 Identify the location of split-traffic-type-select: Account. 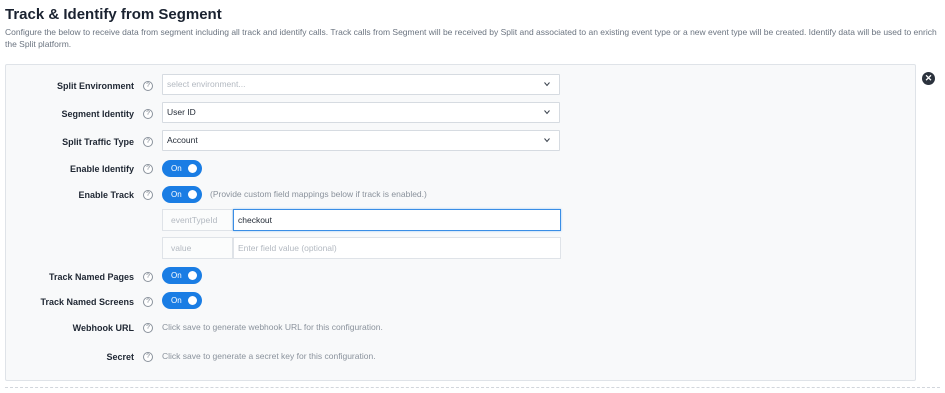
(361, 140).